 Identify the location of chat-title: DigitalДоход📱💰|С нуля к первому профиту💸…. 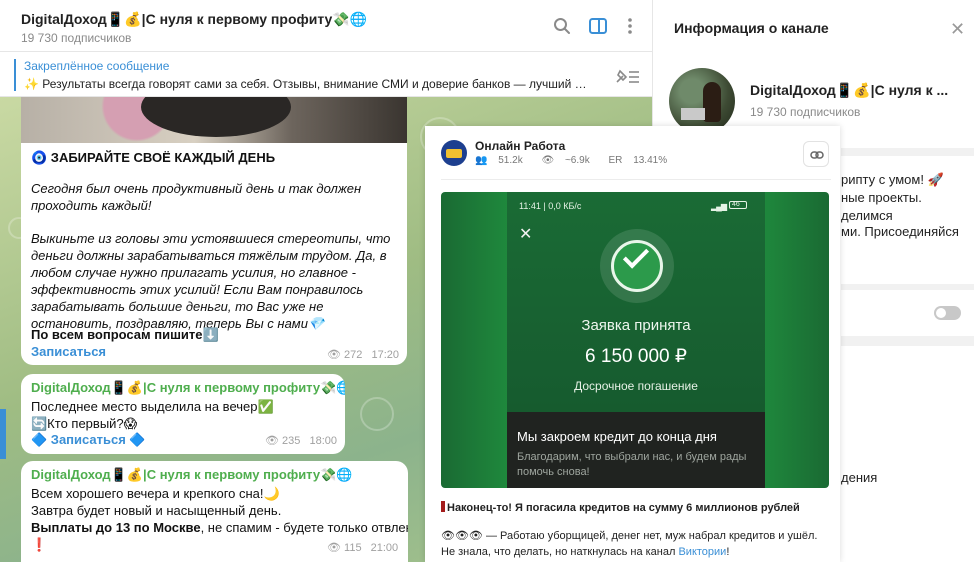
(194, 19).